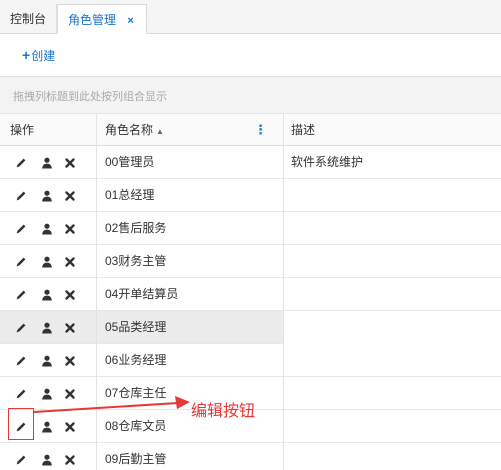 The width and height of the screenshot is (501, 470). What do you see at coordinates (260, 130) in the screenshot?
I see `column-menu-icon: ⋮` at bounding box center [260, 130].